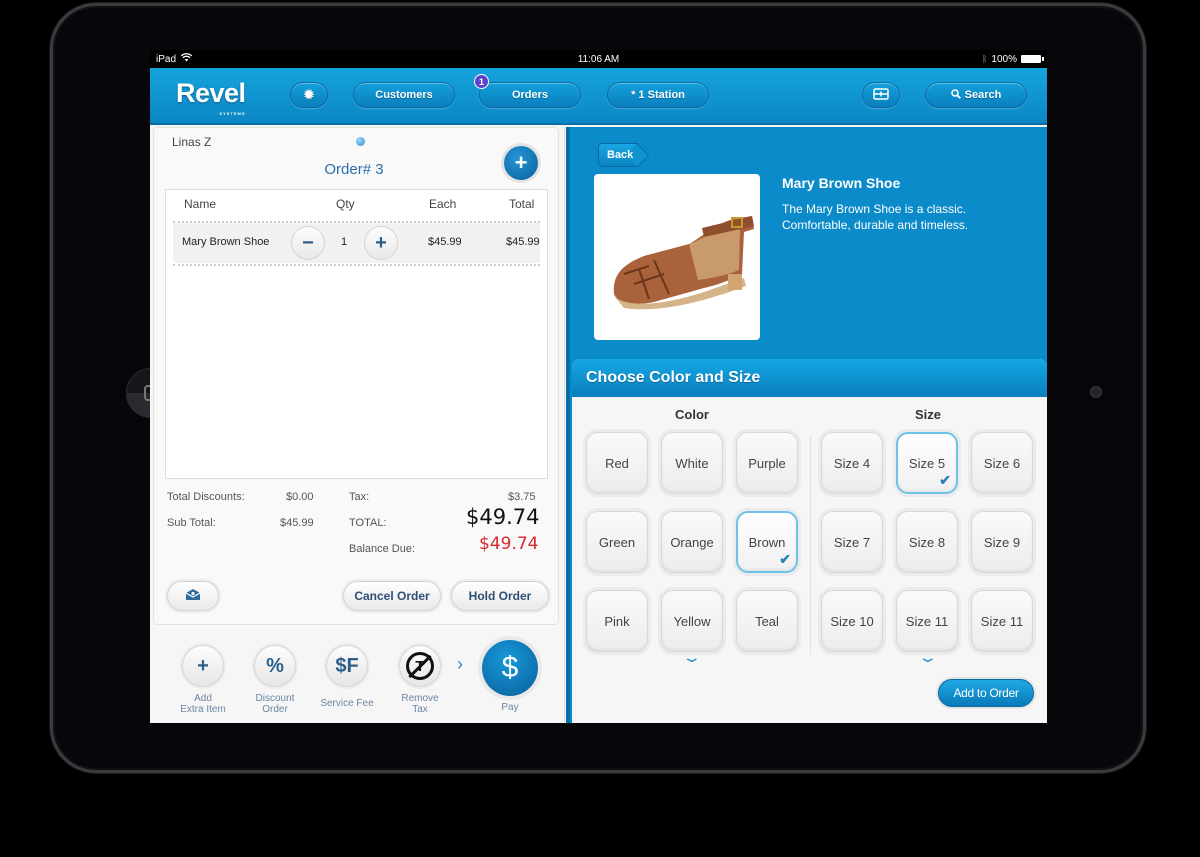 The height and width of the screenshot is (857, 1200). I want to click on percent-icon: %, so click(275, 665).